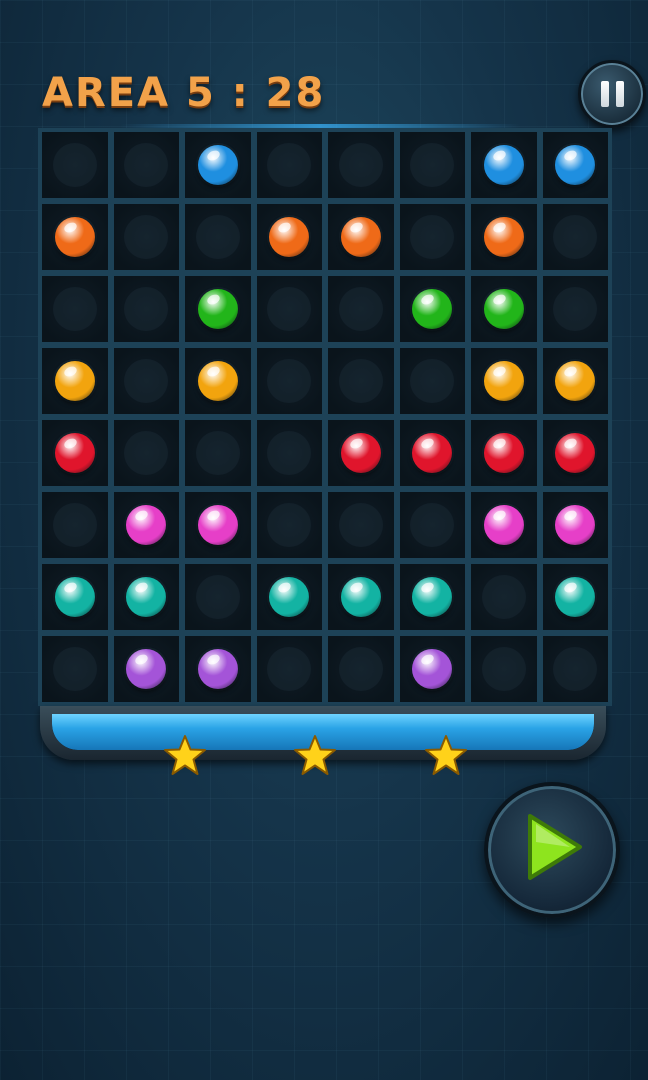 The width and height of the screenshot is (648, 1080). I want to click on play-button, so click(552, 850).